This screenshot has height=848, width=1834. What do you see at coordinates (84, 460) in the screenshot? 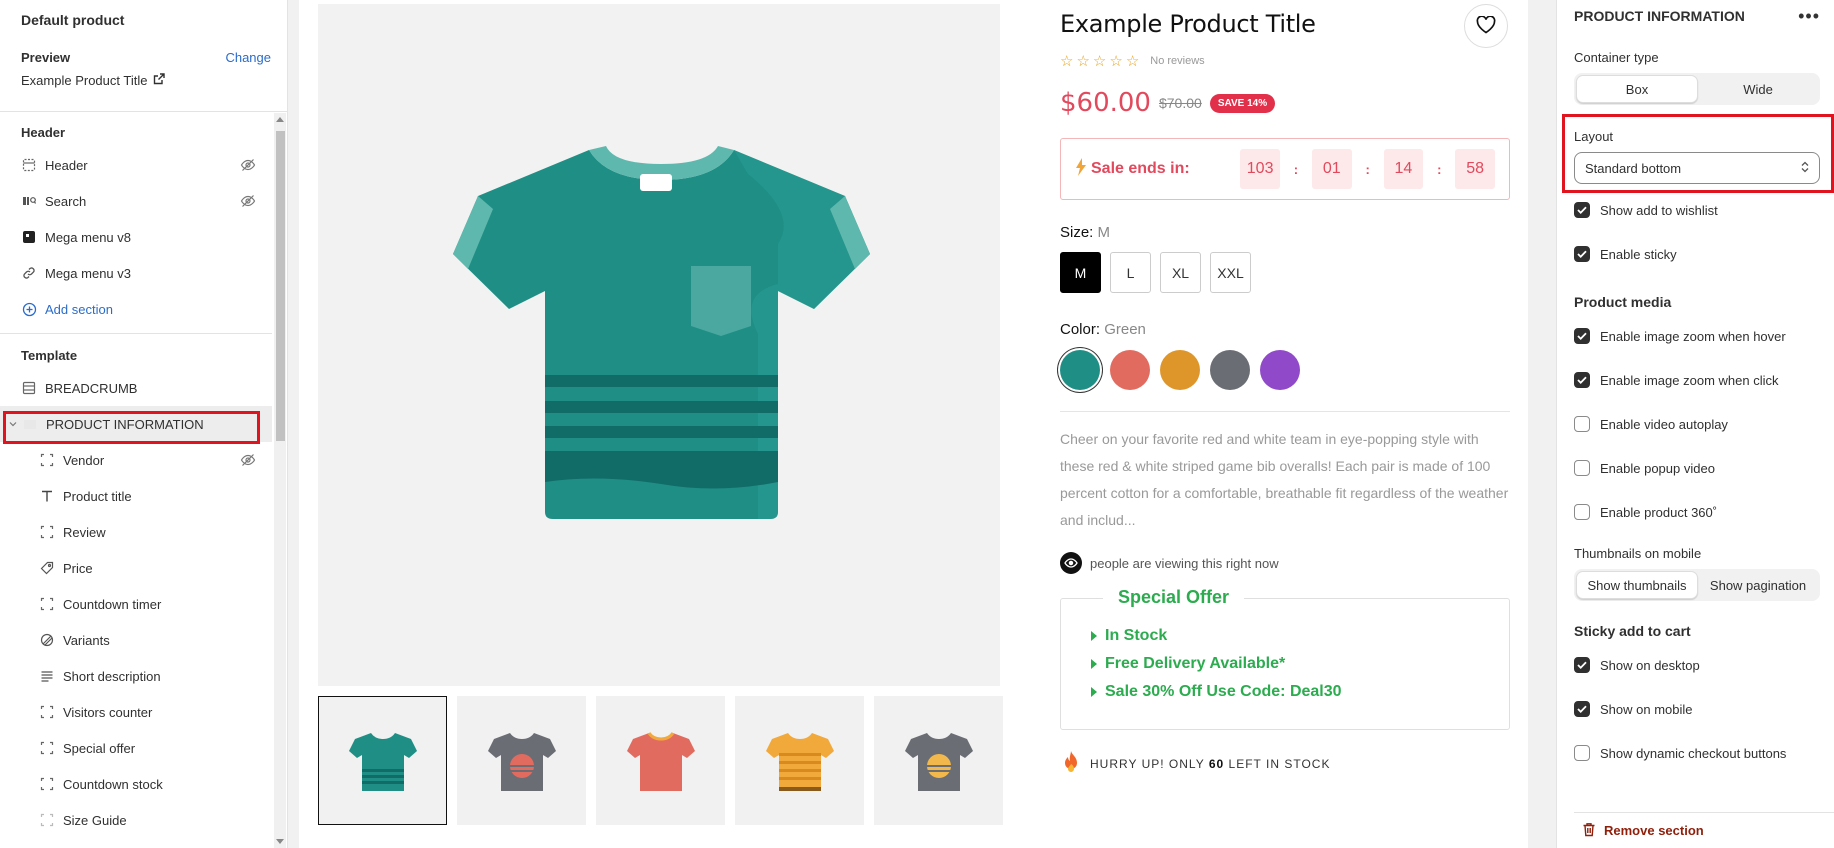
I see `block-label: Vendor` at bounding box center [84, 460].